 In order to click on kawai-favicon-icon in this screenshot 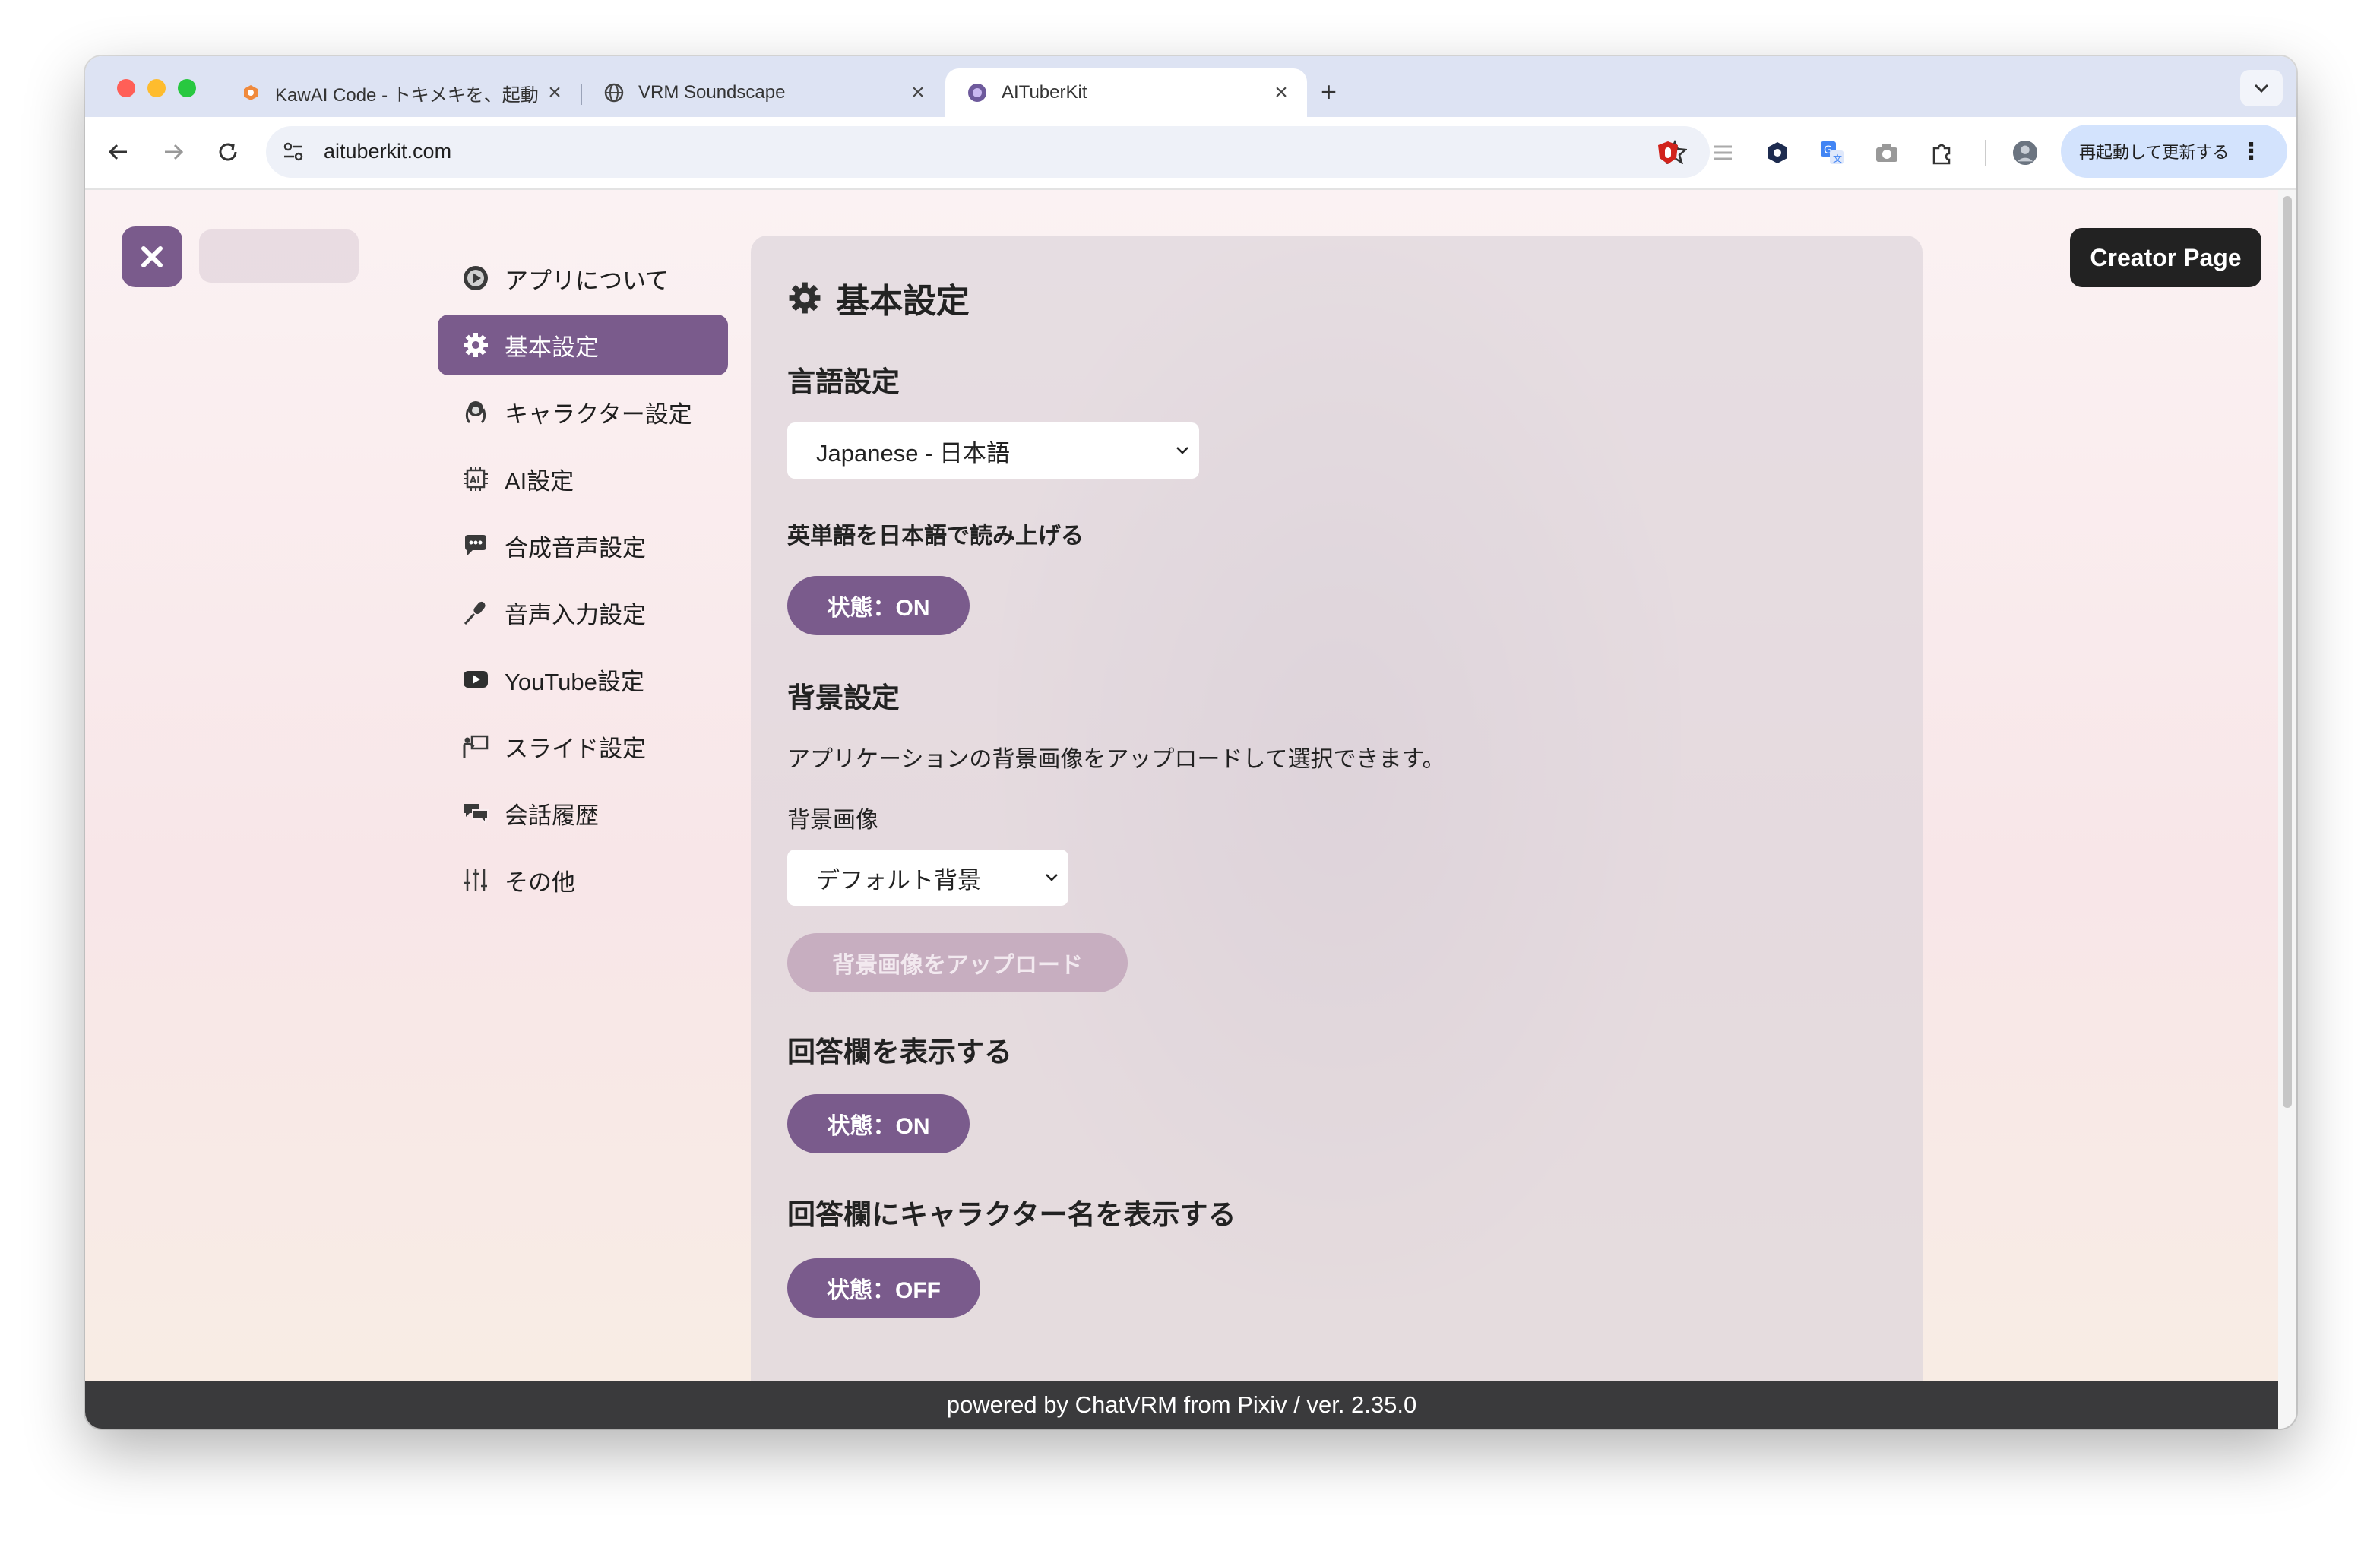, I will do `click(250, 93)`.